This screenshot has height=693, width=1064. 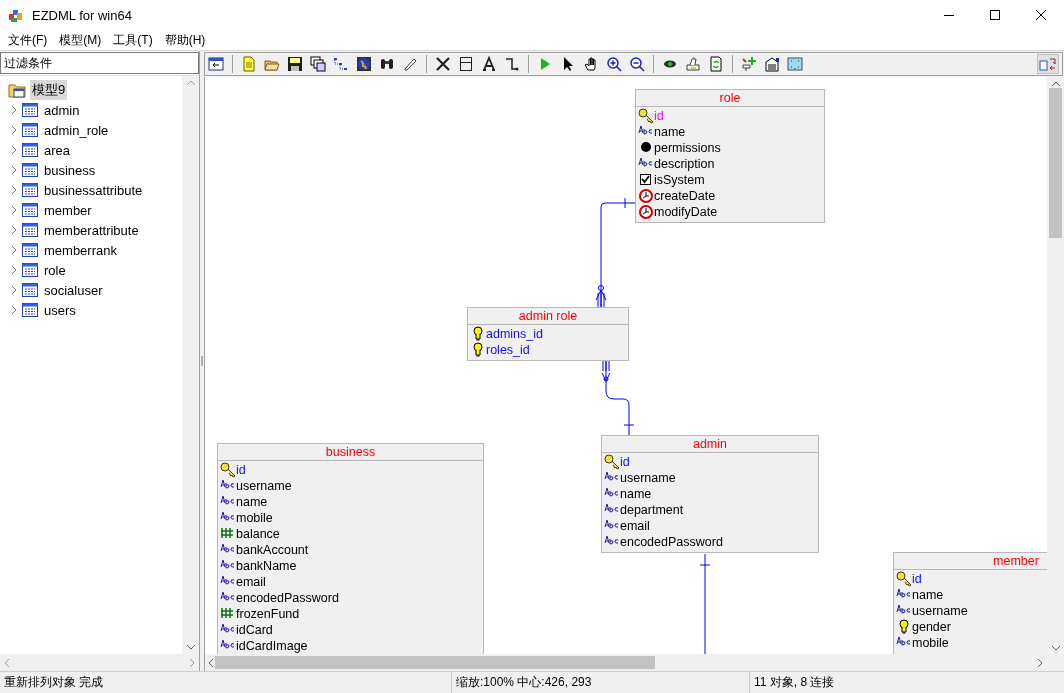 What do you see at coordinates (364, 64) in the screenshot?
I see `globe-icon` at bounding box center [364, 64].